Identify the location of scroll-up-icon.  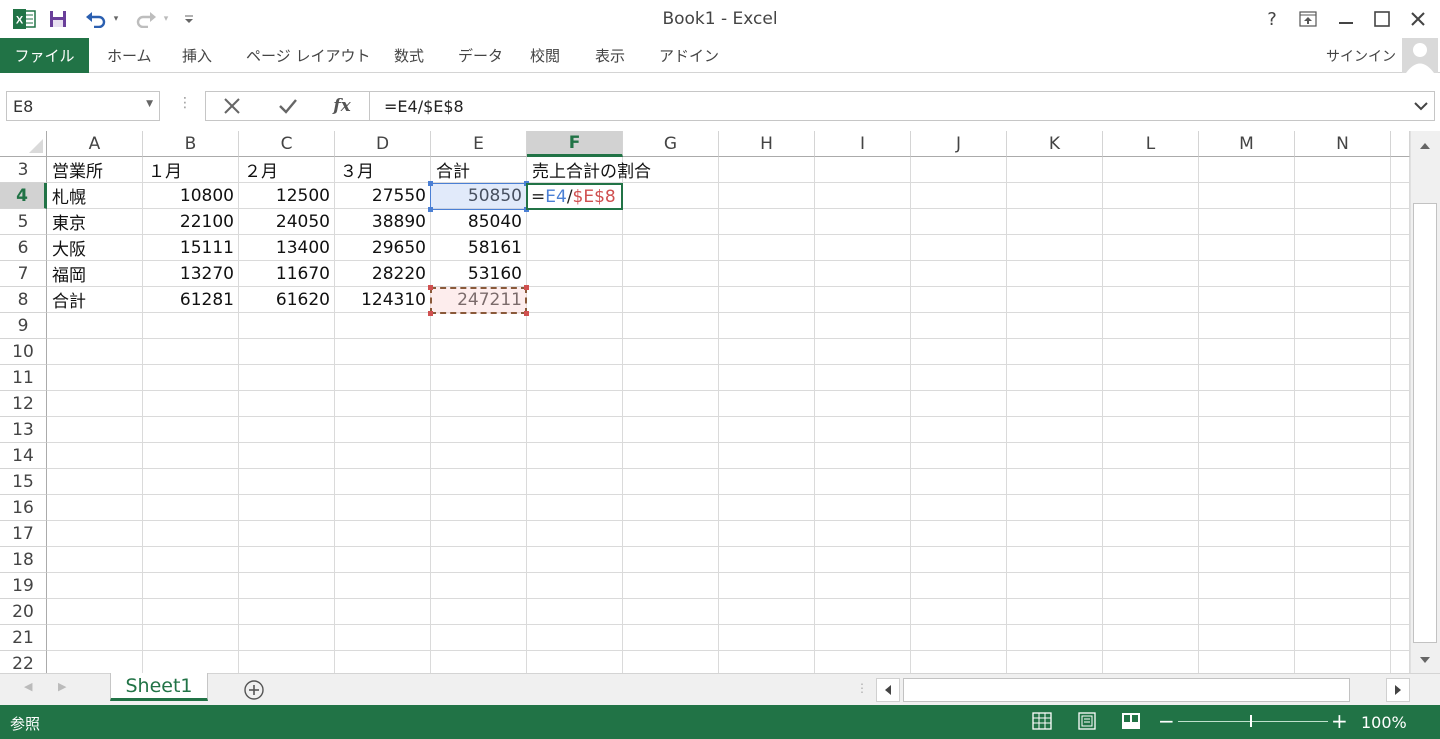
(1425, 146).